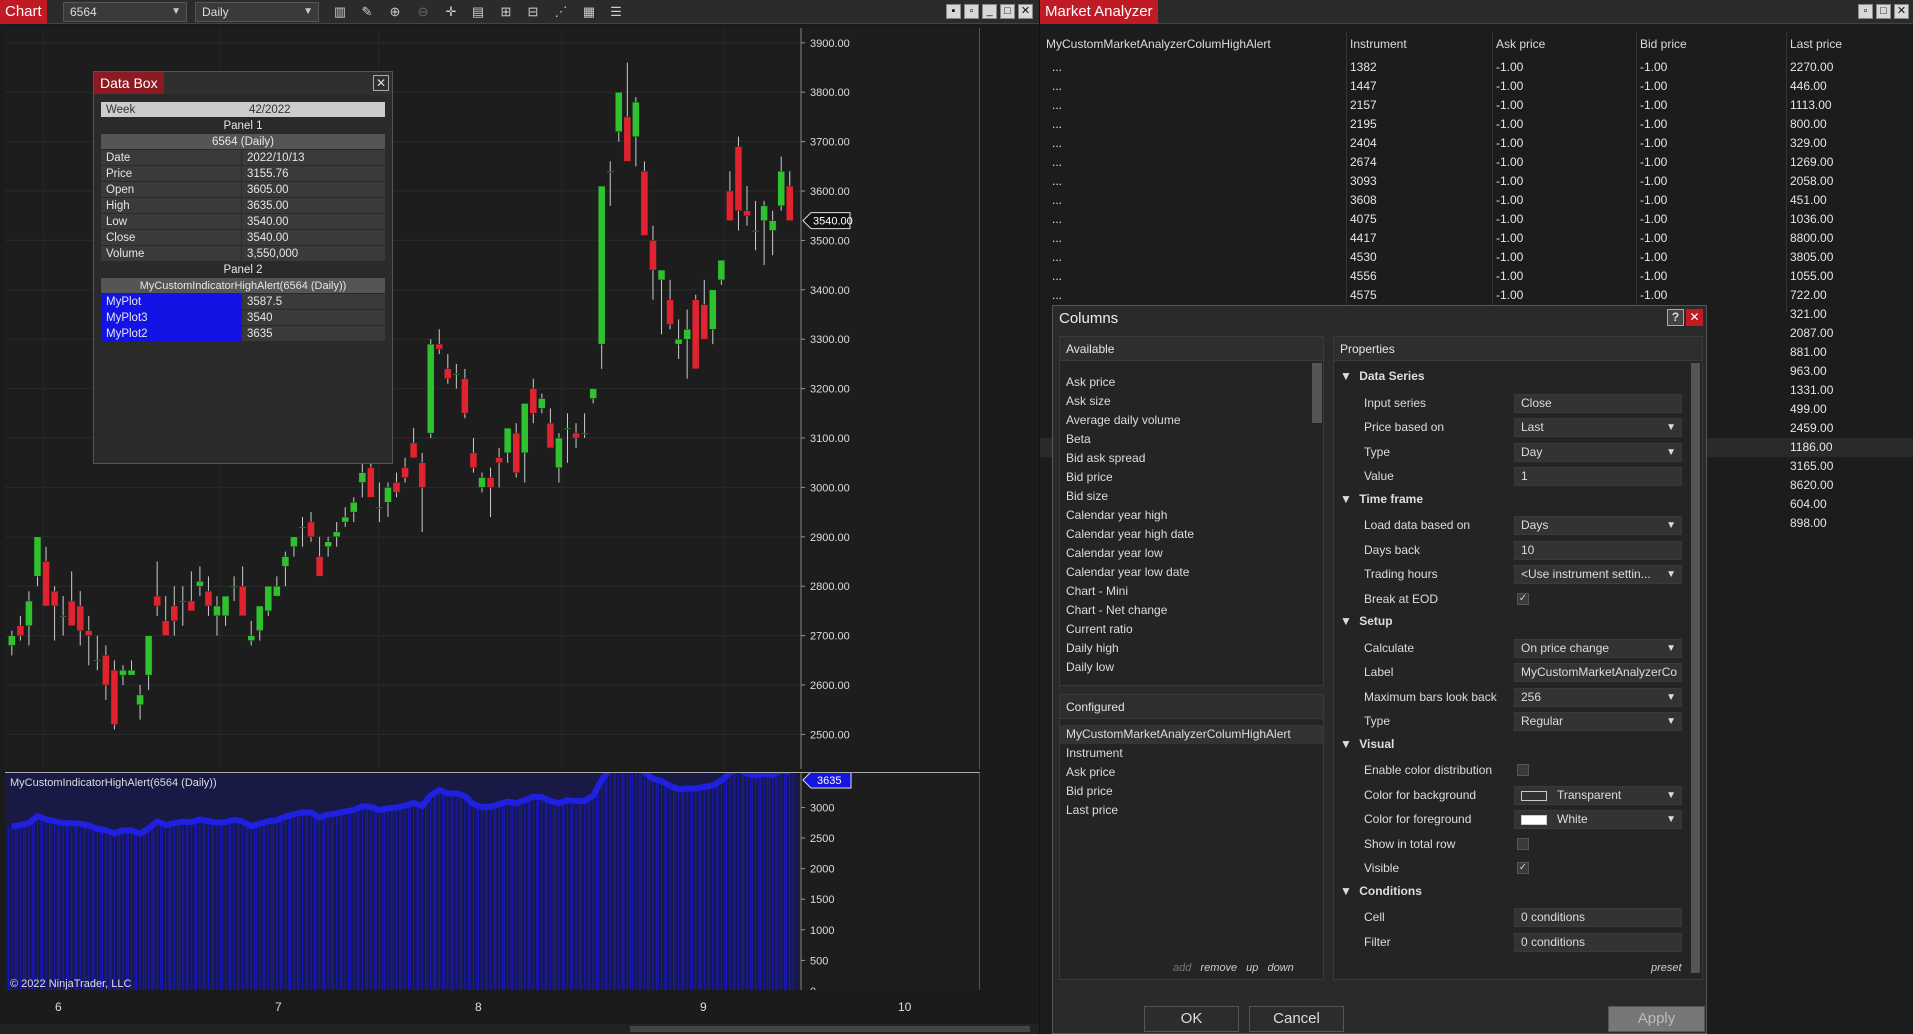 This screenshot has width=1913, height=1034. I want to click on horizontal-scrollbar, so click(519, 1029).